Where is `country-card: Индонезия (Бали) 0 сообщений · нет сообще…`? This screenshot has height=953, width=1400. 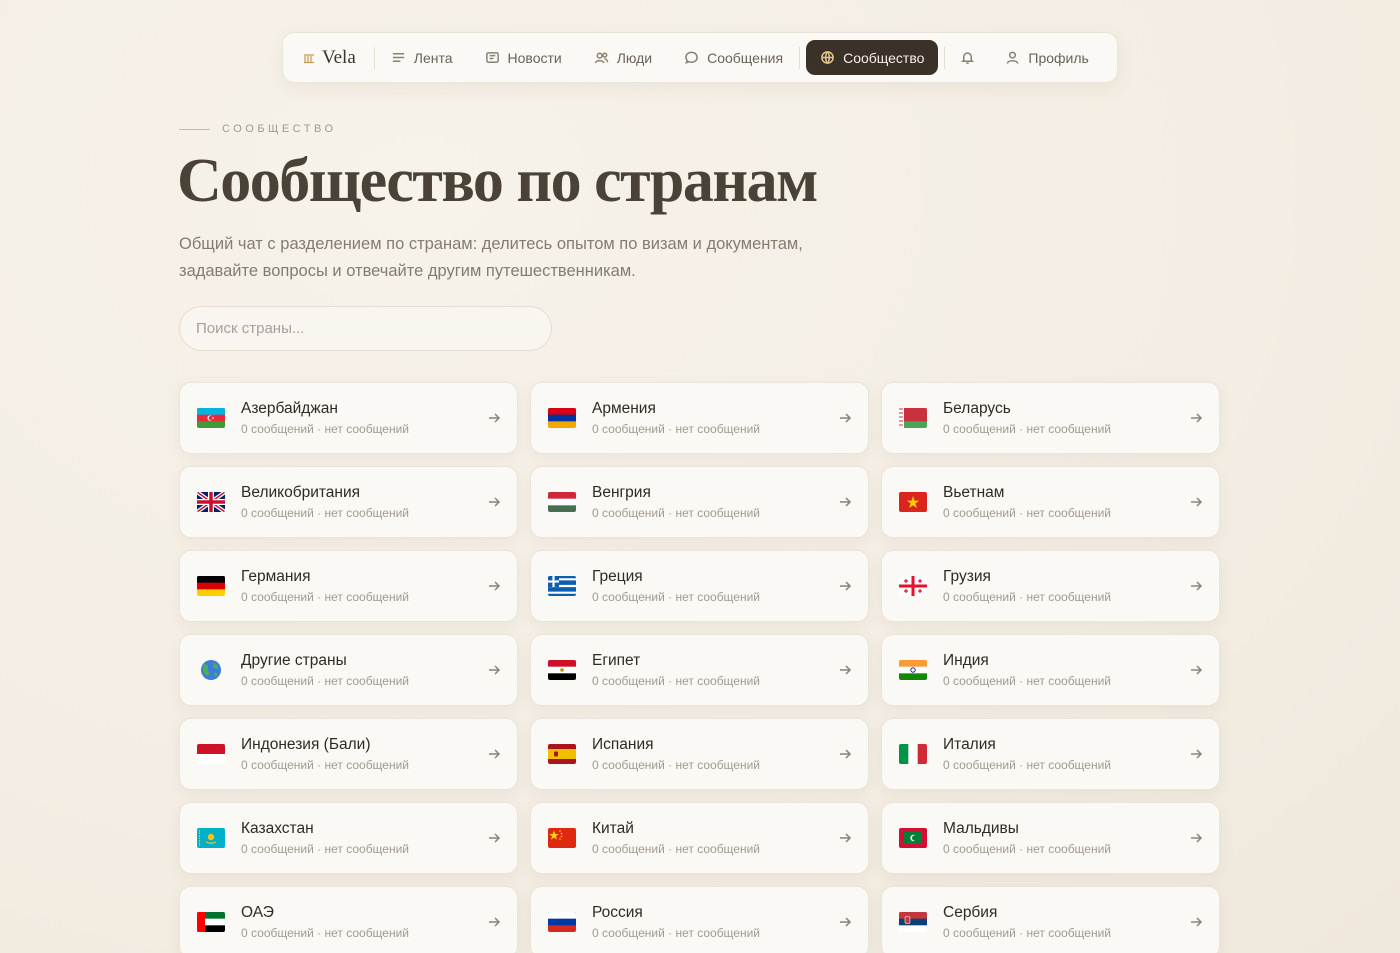
country-card: Индонезия (Бали) 0 сообщений · нет сообще… is located at coordinates (348, 754).